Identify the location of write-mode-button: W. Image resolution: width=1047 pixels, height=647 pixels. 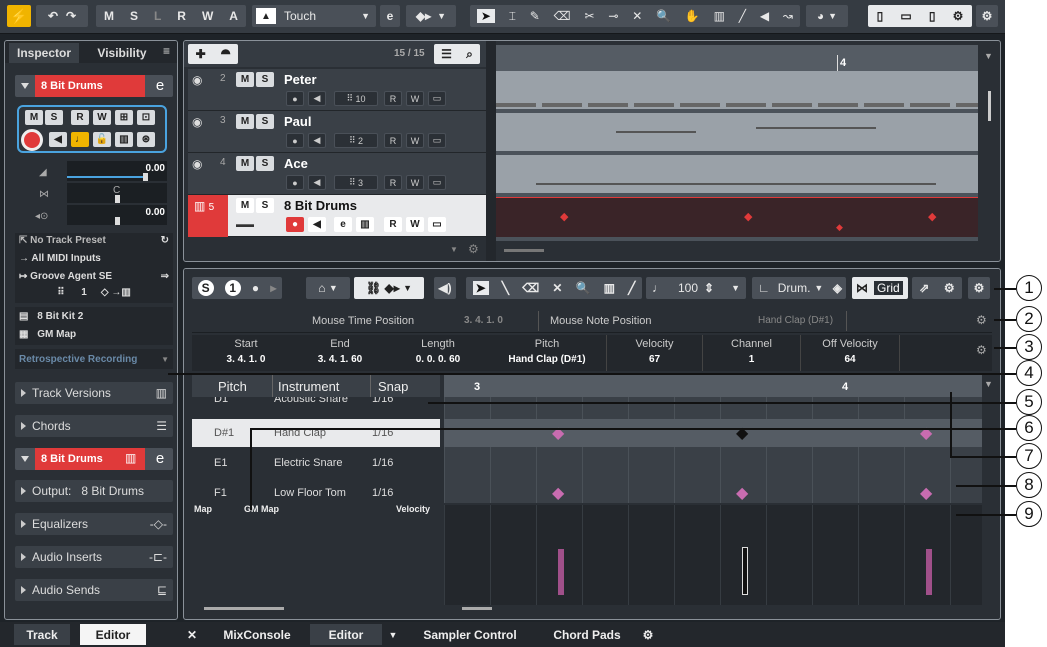
(207, 16).